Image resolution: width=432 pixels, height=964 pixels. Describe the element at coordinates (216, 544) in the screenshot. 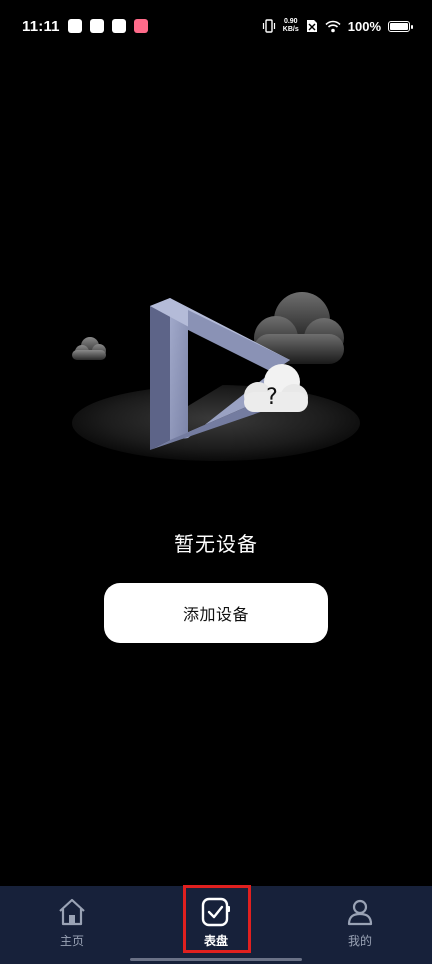

I see `empty-state-message: 暂无设备` at that location.